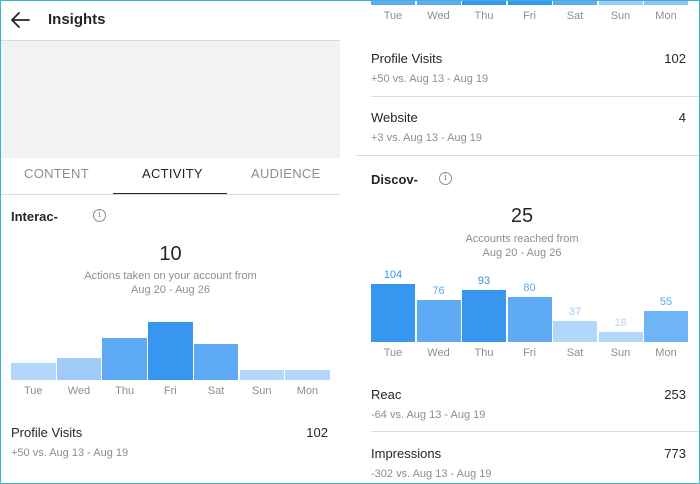 This screenshot has width=700, height=484. Describe the element at coordinates (484, 16) in the screenshot. I see `previous-chart-axis-label: Thu` at that location.